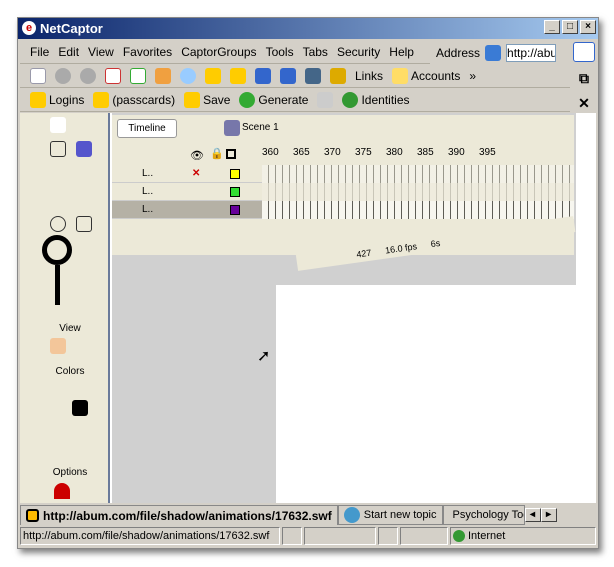  Describe the element at coordinates (586, 199) in the screenshot. I see `stage-edge` at that location.